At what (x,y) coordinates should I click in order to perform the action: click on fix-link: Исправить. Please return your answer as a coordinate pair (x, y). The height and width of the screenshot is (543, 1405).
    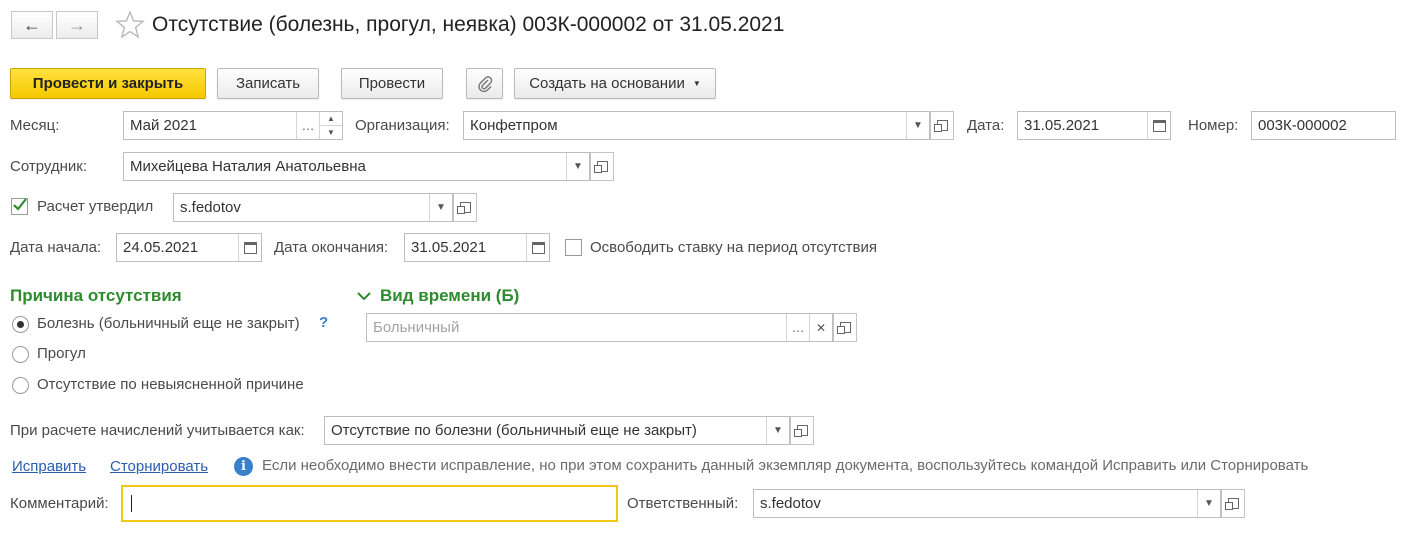
    Looking at the image, I should click on (49, 466).